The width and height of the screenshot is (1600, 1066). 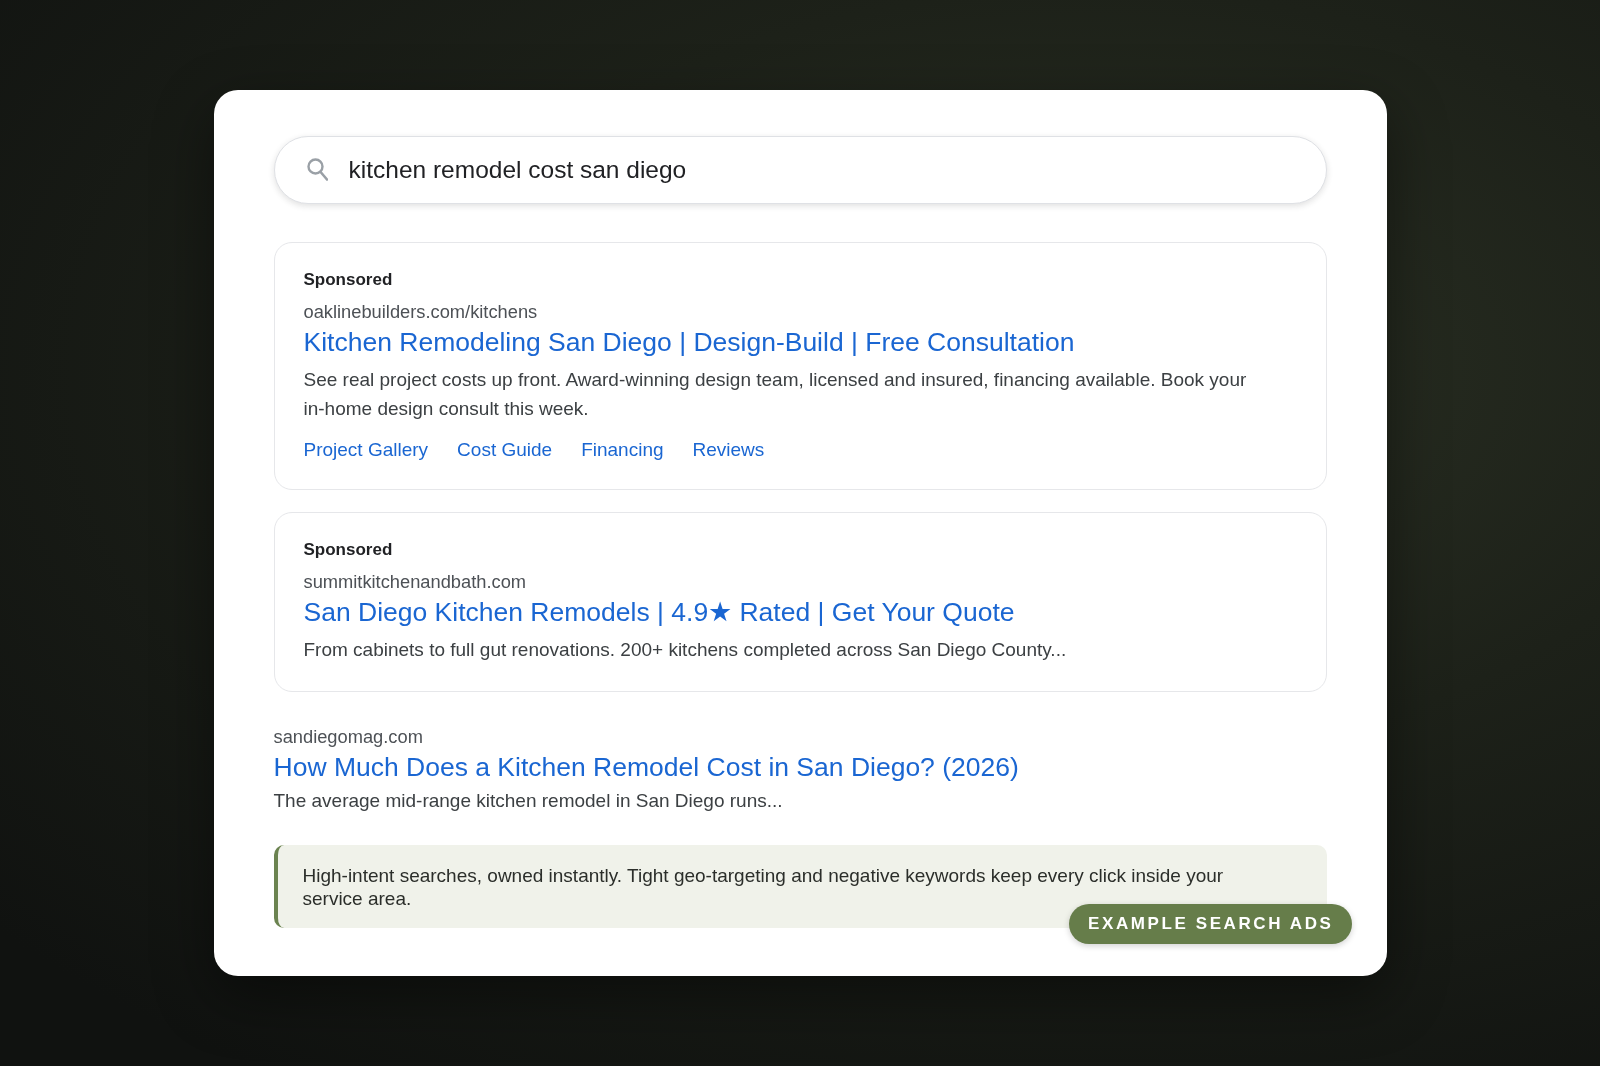 I want to click on sitelink: Project Gallery, so click(x=366, y=450).